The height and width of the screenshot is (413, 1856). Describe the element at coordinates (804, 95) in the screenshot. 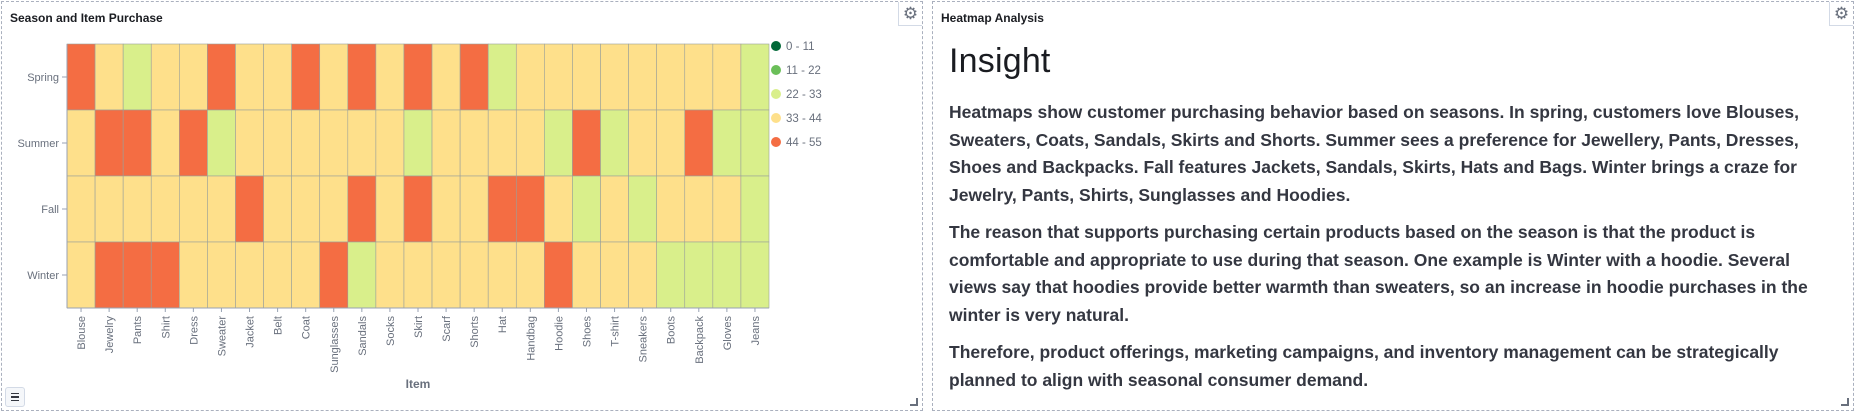

I see `legend-label: 22 - 33` at that location.